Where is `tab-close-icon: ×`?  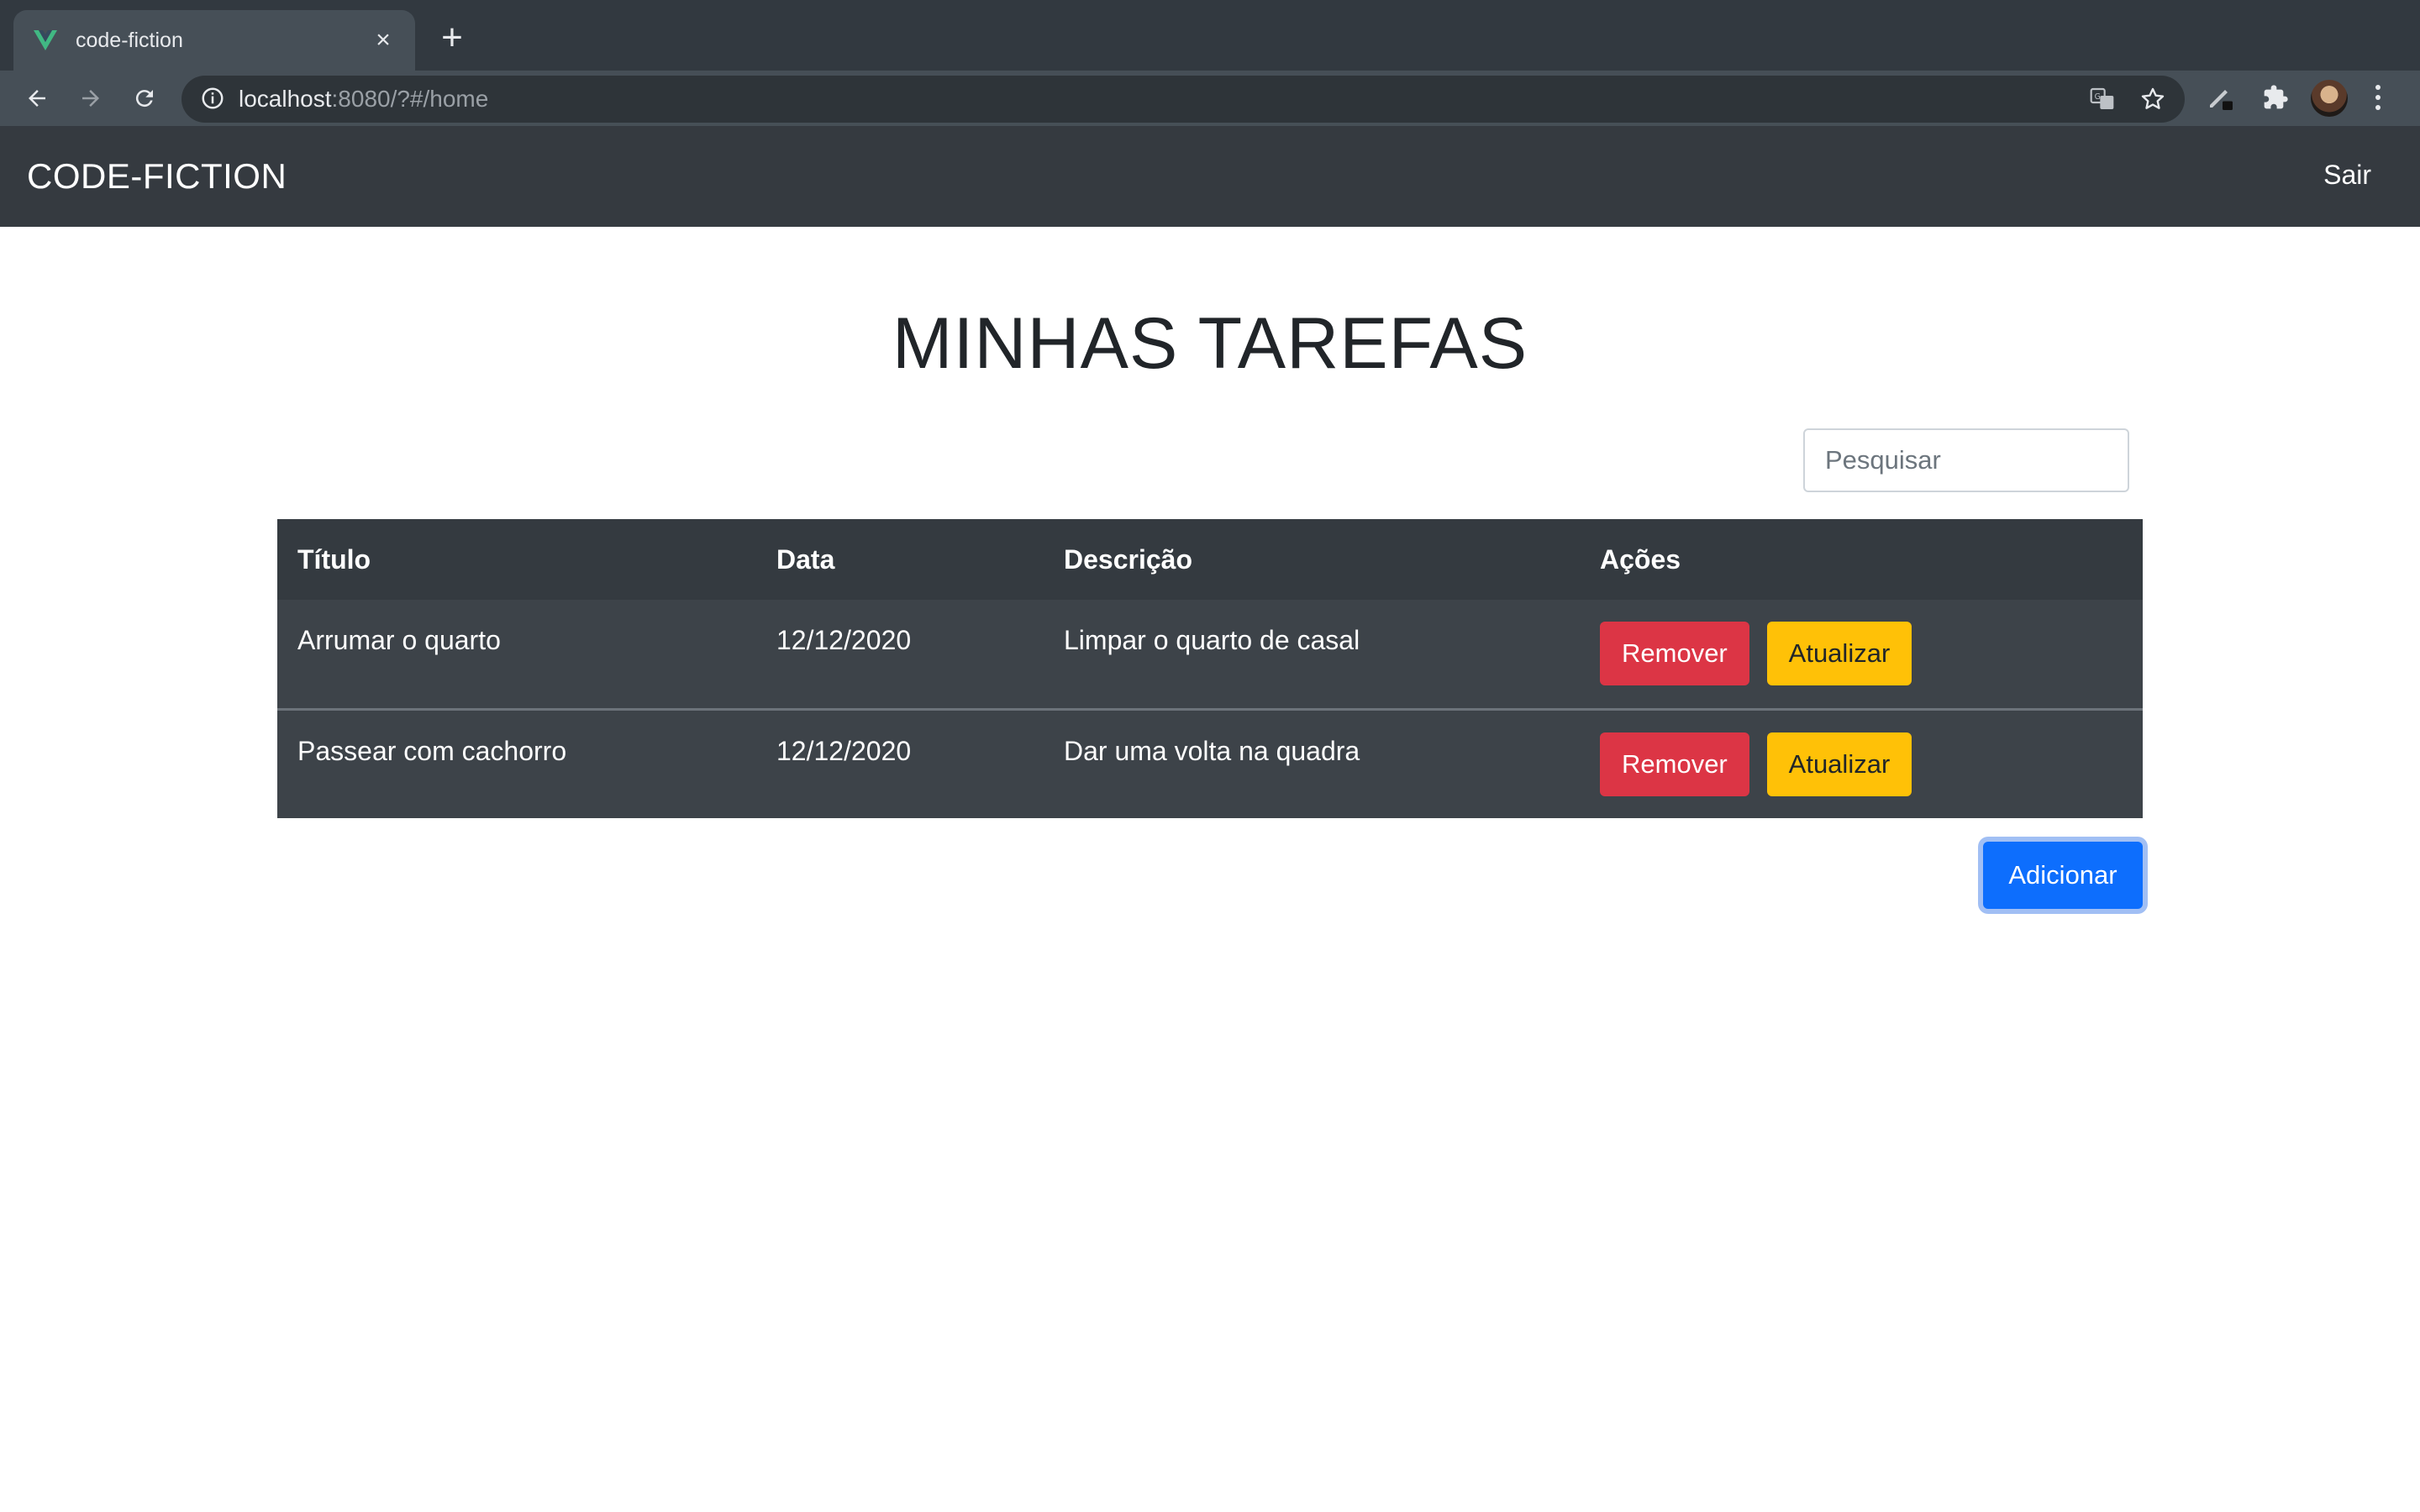
tab-close-icon: × is located at coordinates (383, 40).